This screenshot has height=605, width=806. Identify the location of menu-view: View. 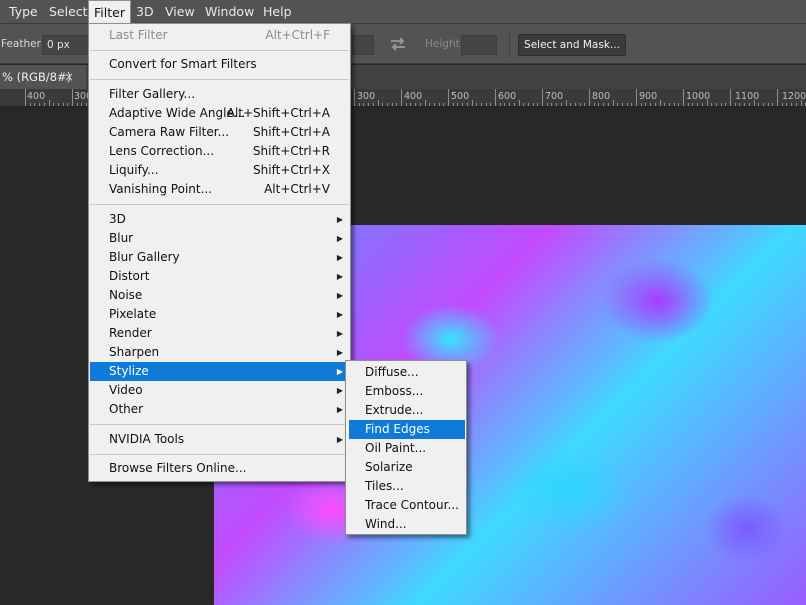
(180, 12).